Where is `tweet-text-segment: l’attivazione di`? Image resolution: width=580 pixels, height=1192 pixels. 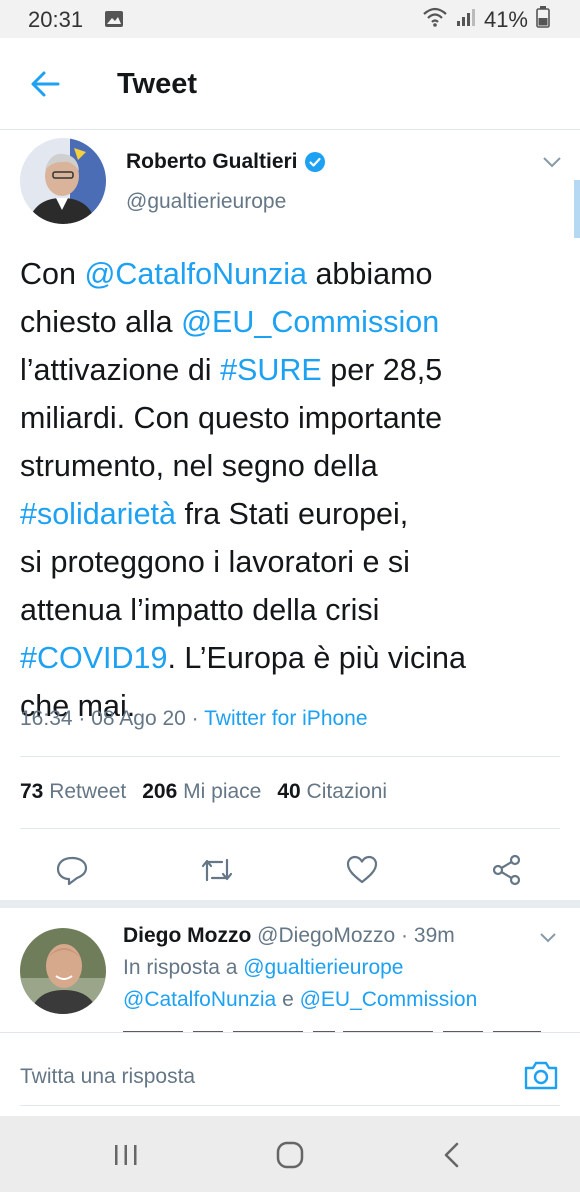 tweet-text-segment: l’attivazione di is located at coordinates (120, 370).